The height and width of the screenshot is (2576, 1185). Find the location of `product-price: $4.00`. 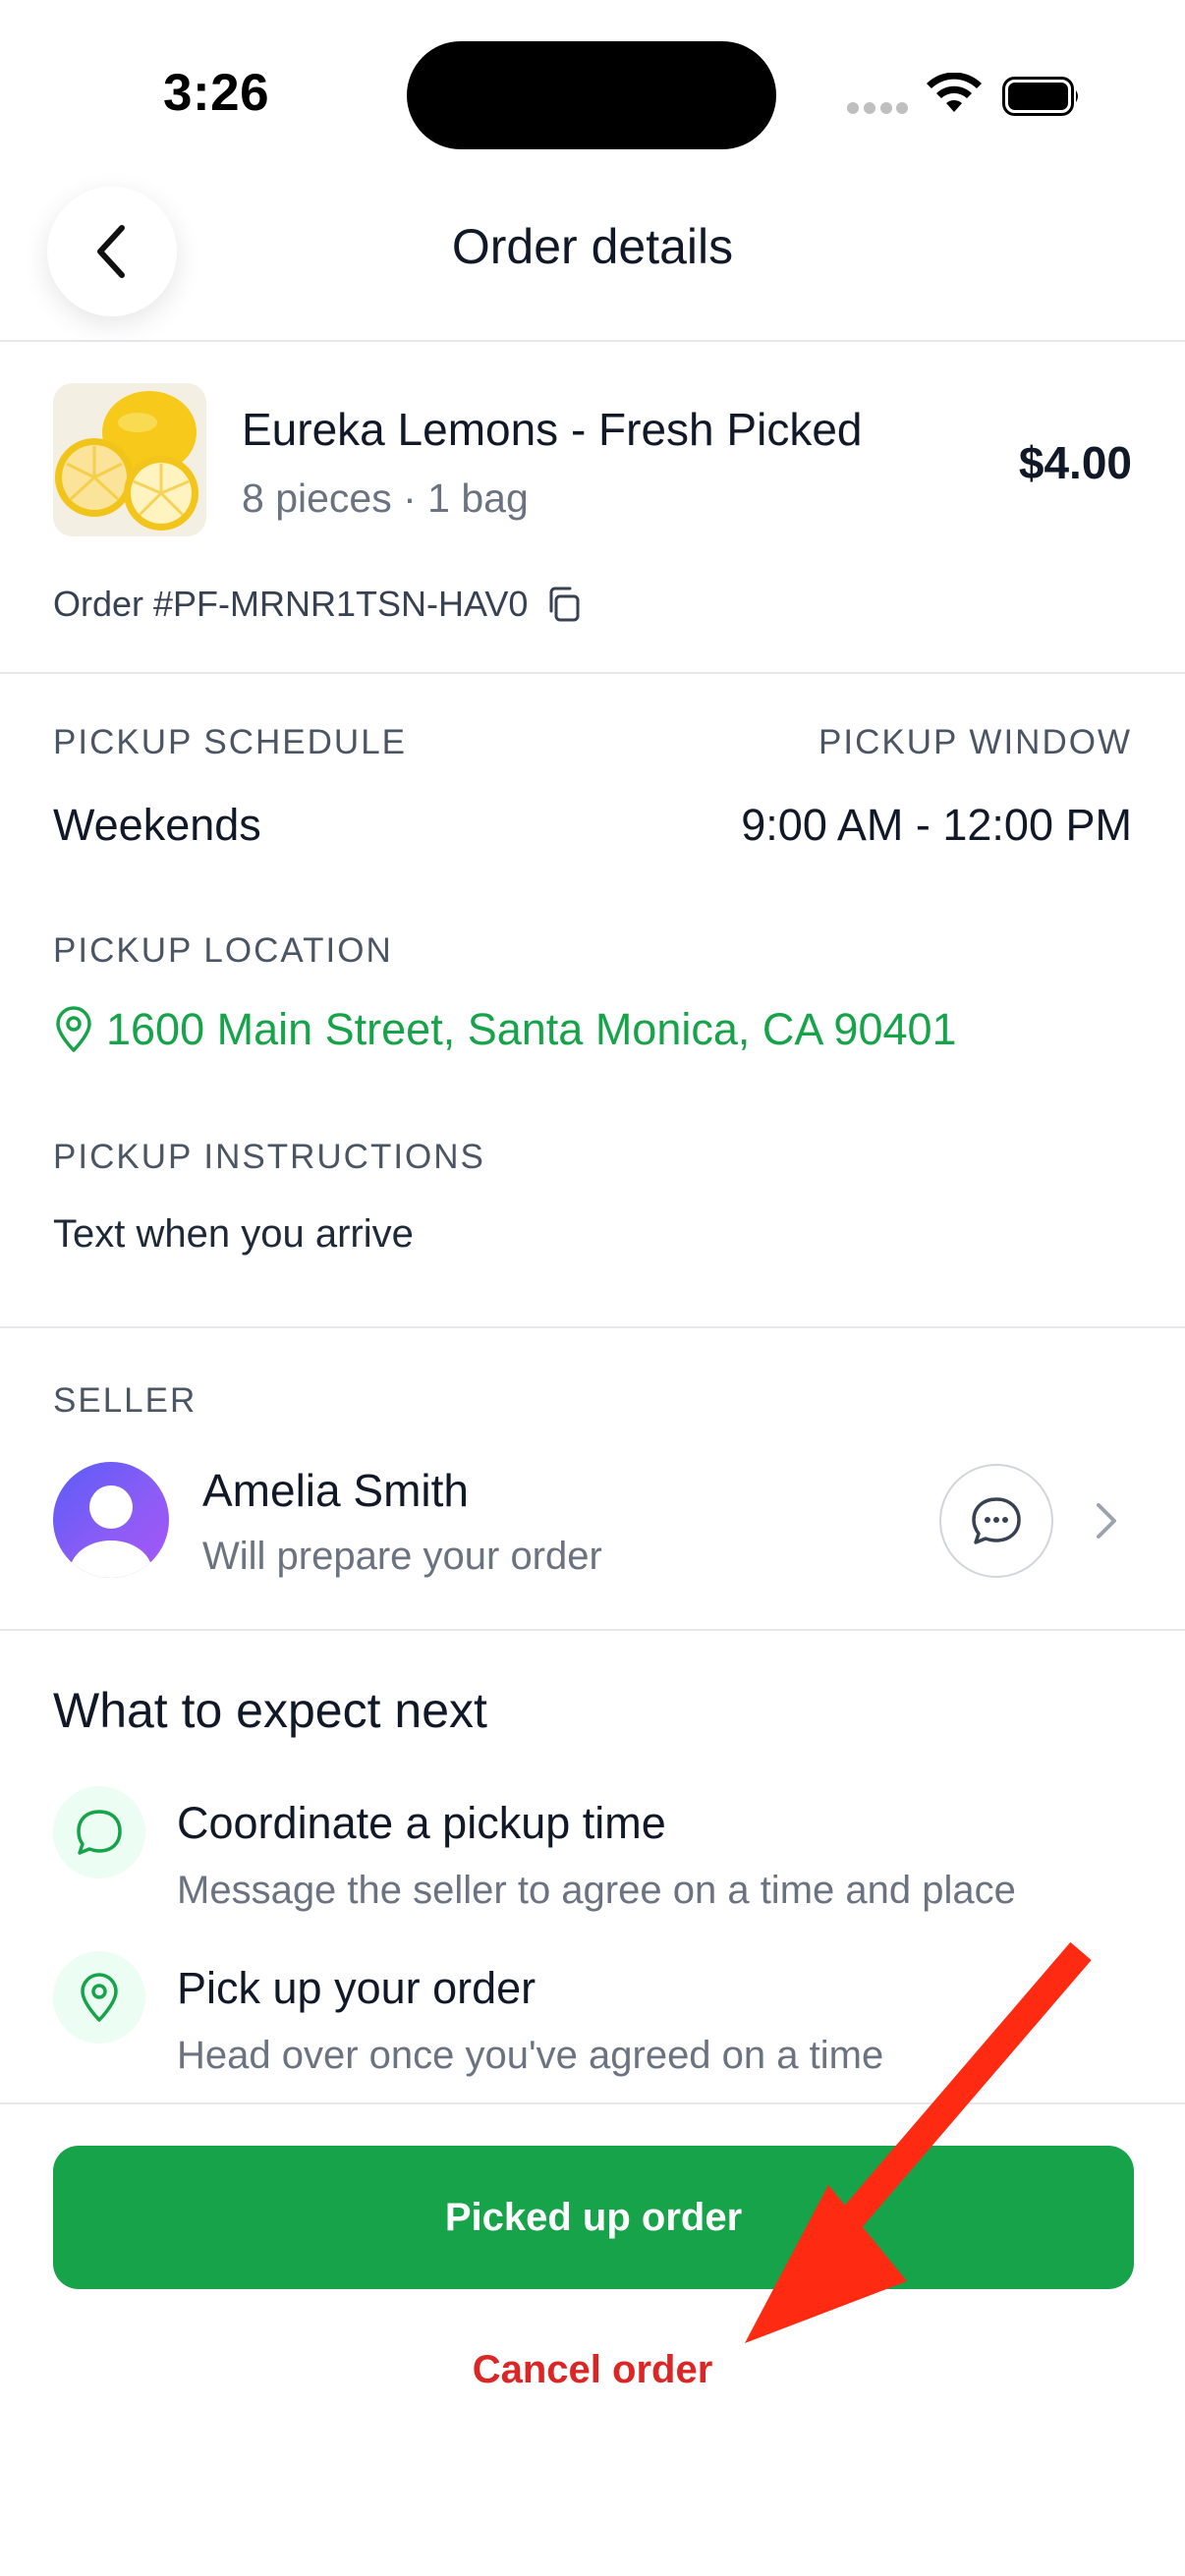

product-price: $4.00 is located at coordinates (1075, 462).